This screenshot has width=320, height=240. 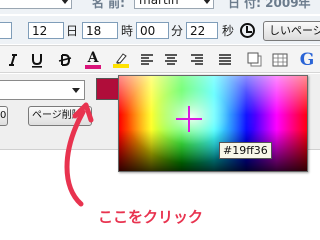 I want to click on text-color-letter: A, so click(x=93, y=57).